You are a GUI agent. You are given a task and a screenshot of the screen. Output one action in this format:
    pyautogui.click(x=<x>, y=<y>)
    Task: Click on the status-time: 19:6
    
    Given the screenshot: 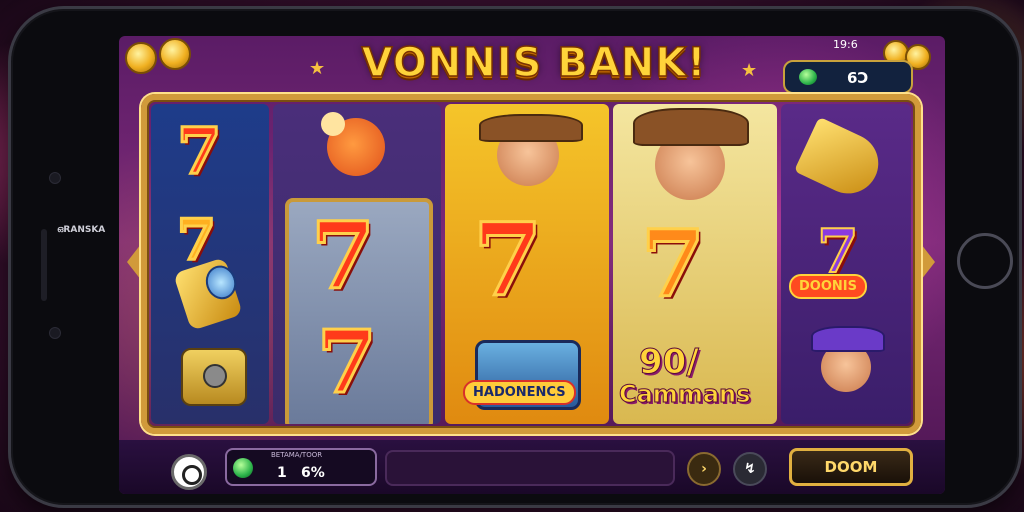 What is the action you would take?
    pyautogui.click(x=845, y=44)
    